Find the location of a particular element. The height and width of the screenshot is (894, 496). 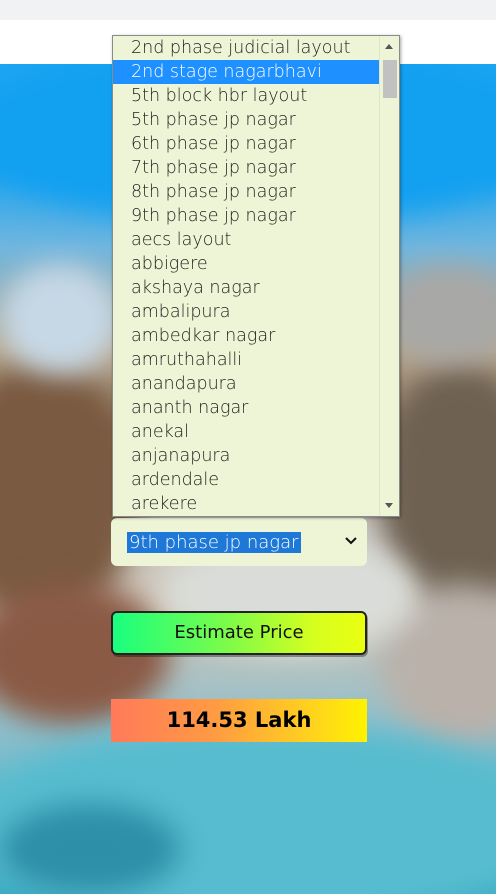

dropdown-option: 9th phase jp nagar is located at coordinates (246, 216).